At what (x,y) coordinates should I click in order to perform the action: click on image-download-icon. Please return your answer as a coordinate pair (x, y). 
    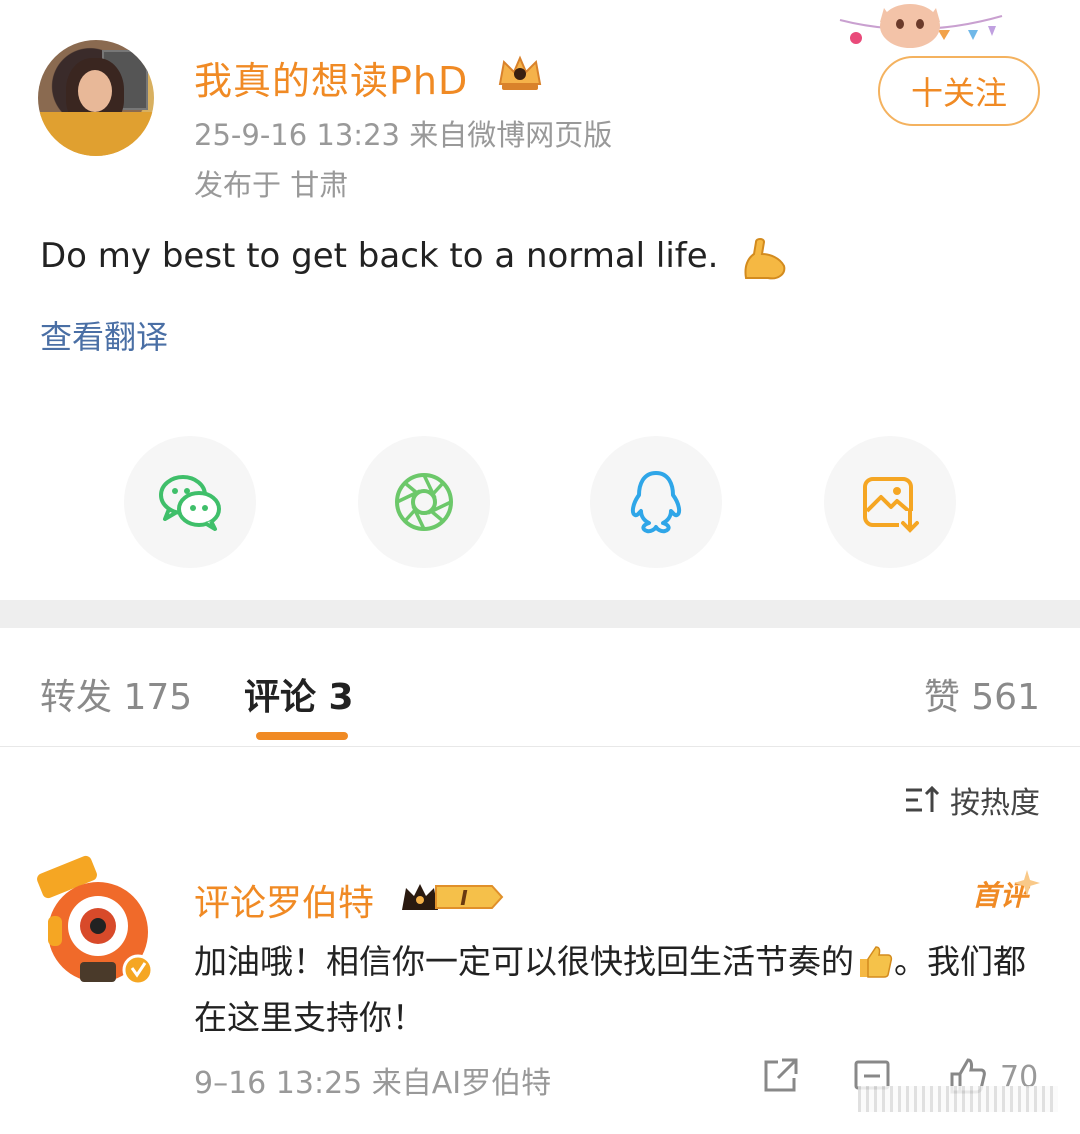
    Looking at the image, I should click on (892, 505).